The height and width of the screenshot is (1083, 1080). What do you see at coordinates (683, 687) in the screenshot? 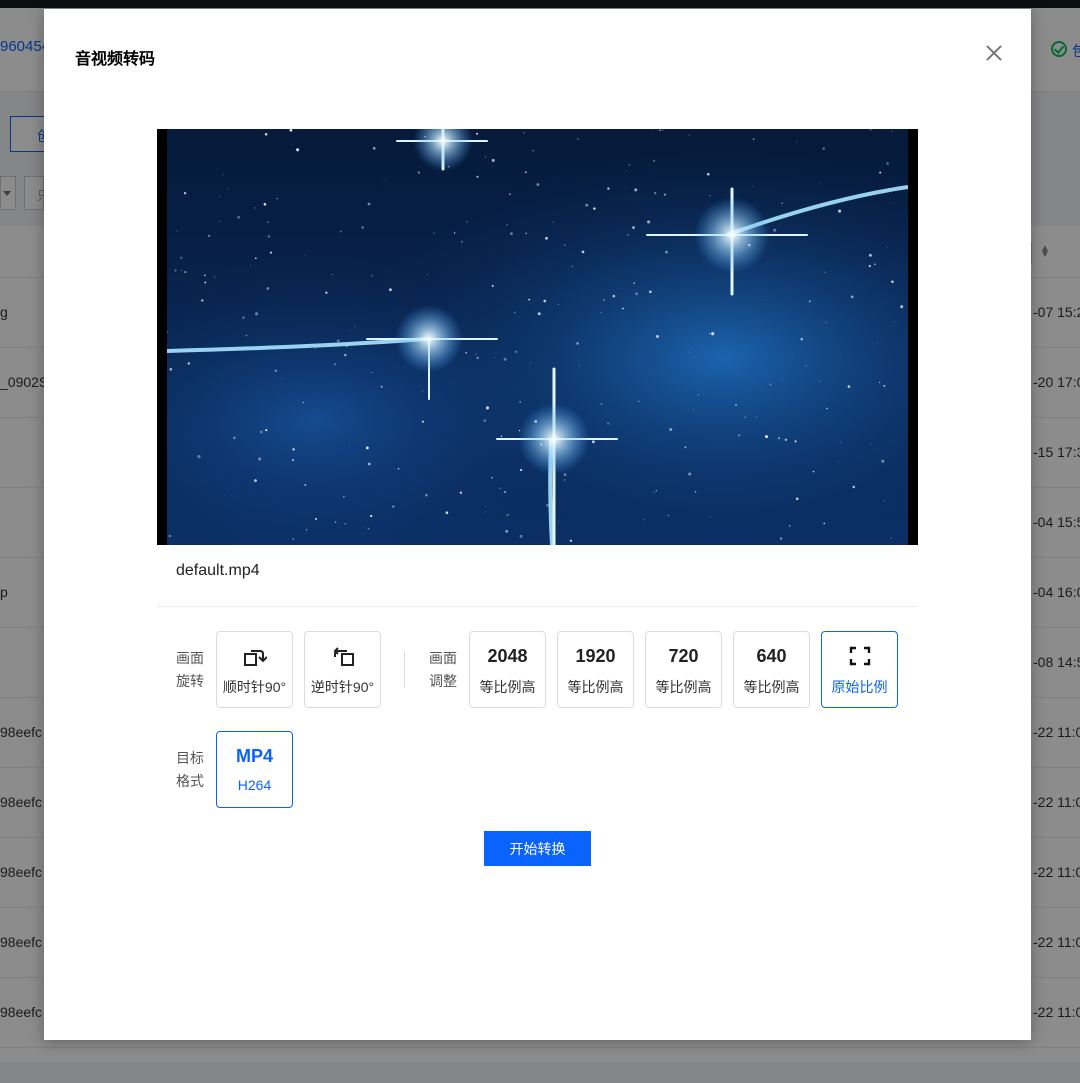
I see `resize-720-label: 等比例高` at bounding box center [683, 687].